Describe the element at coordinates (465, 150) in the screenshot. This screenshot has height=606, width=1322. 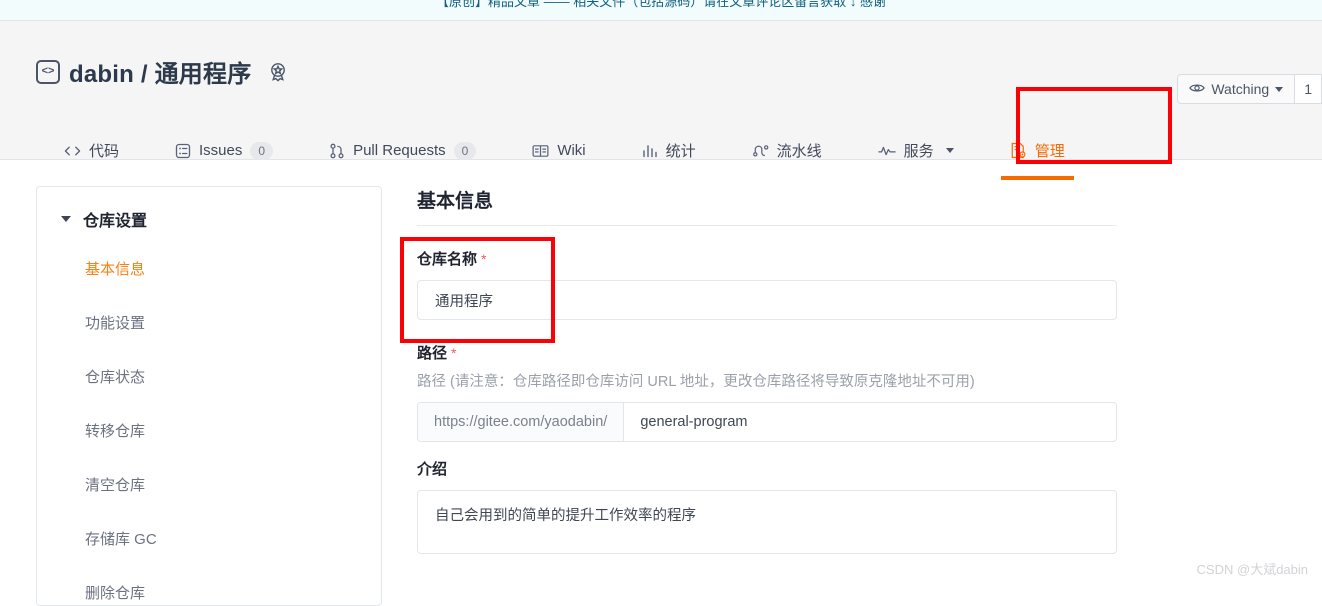
I see `pull-requests-count-badge: 0` at that location.